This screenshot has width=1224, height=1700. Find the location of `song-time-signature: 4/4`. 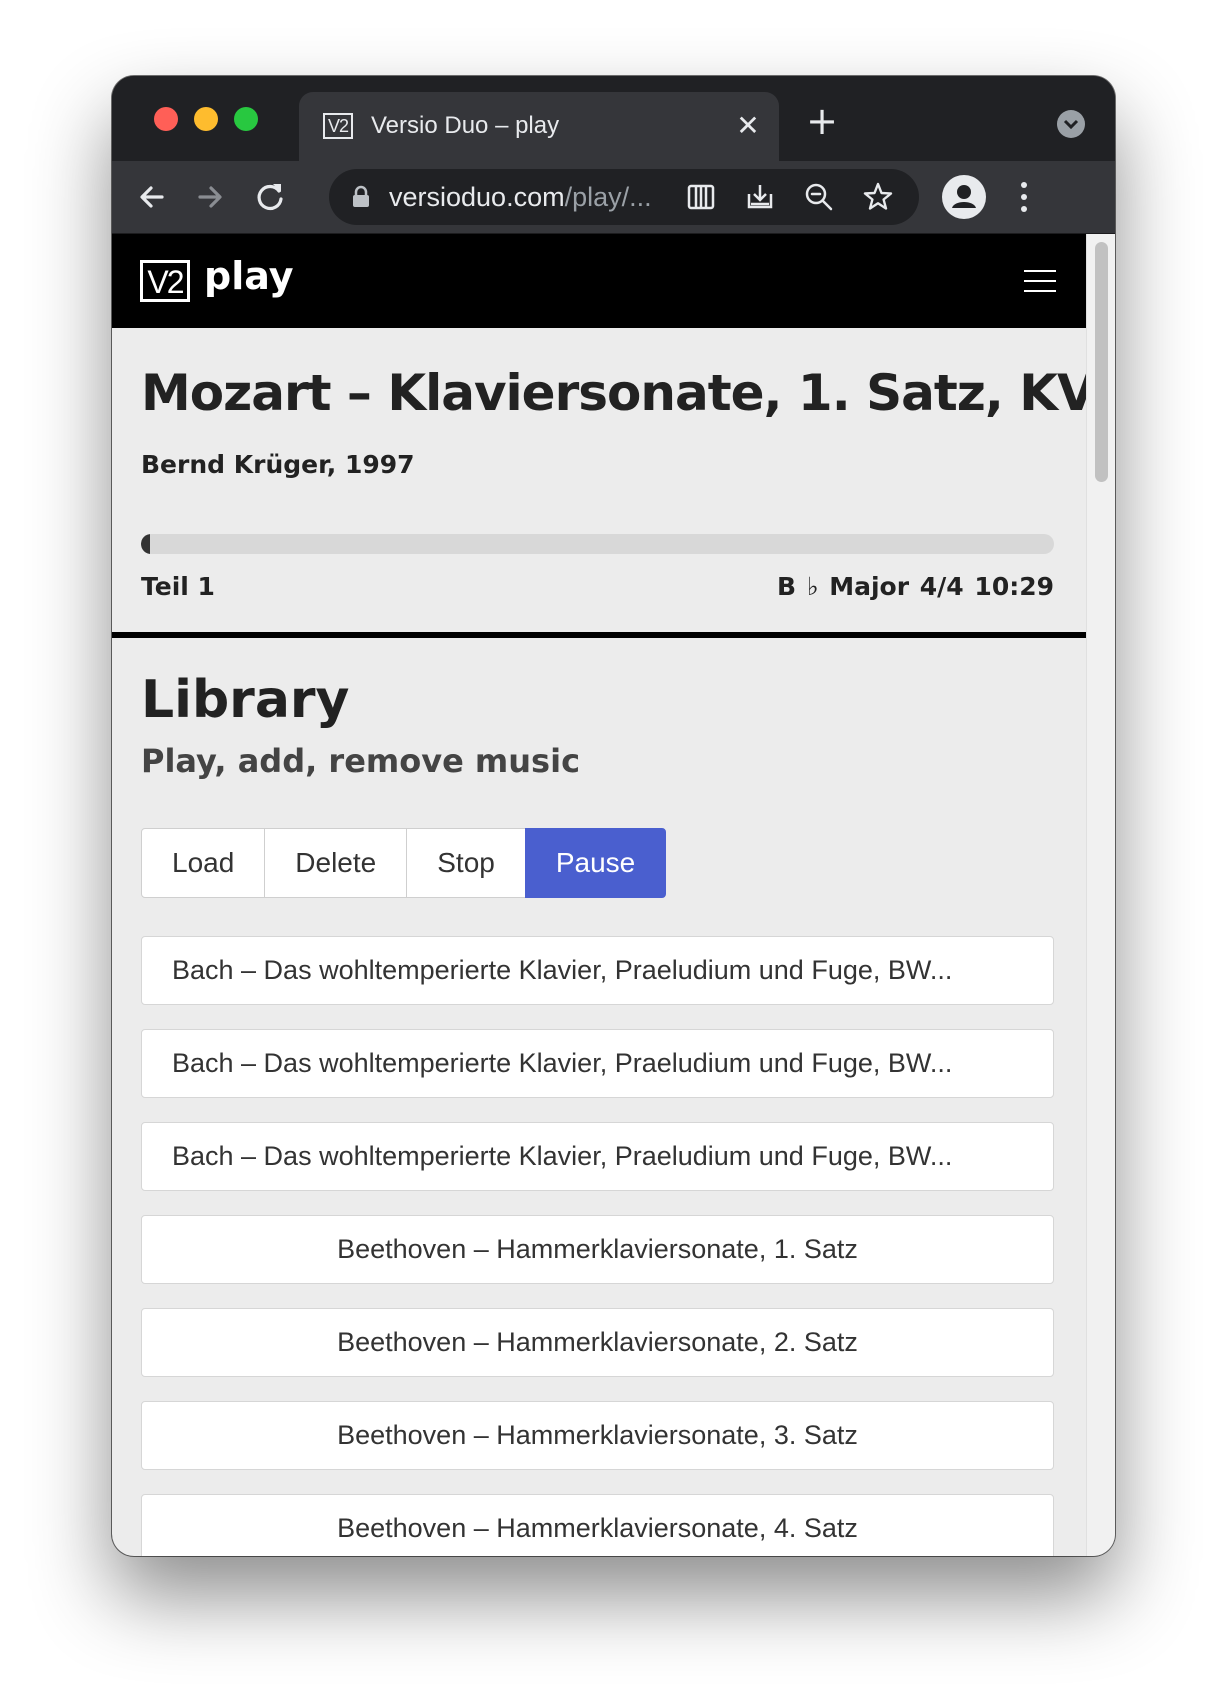

song-time-signature: 4/4 is located at coordinates (941, 586).